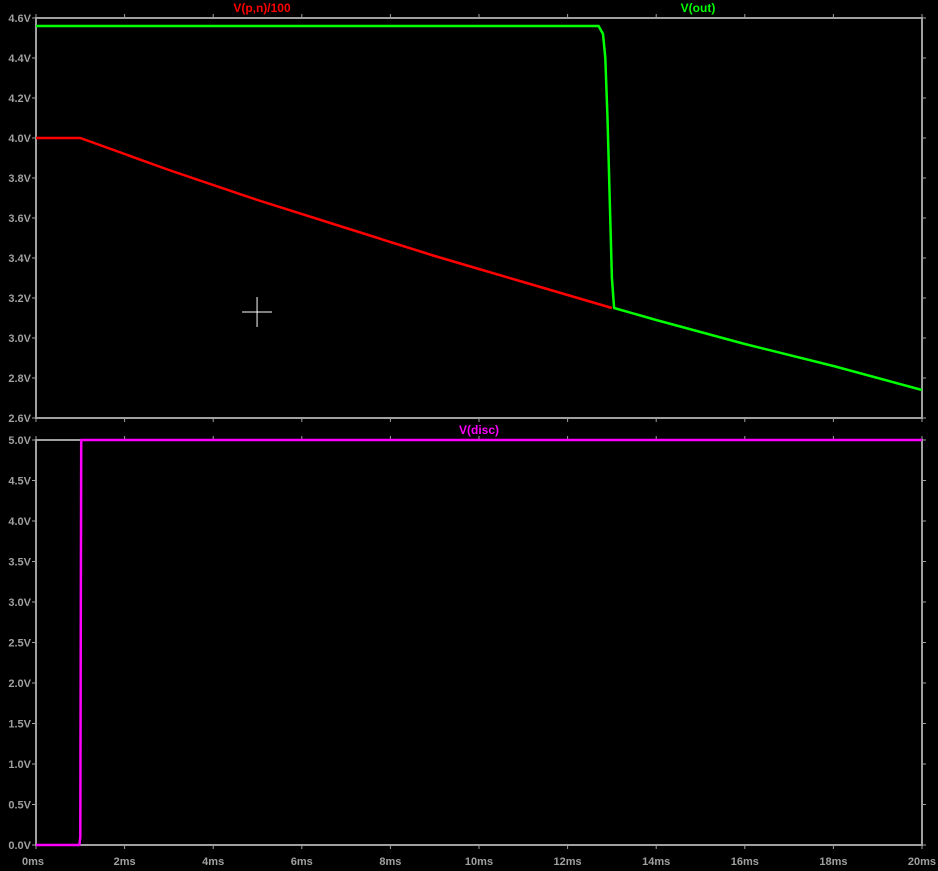 This screenshot has width=938, height=871. I want to click on trace-label-1: V(out), so click(698, 8).